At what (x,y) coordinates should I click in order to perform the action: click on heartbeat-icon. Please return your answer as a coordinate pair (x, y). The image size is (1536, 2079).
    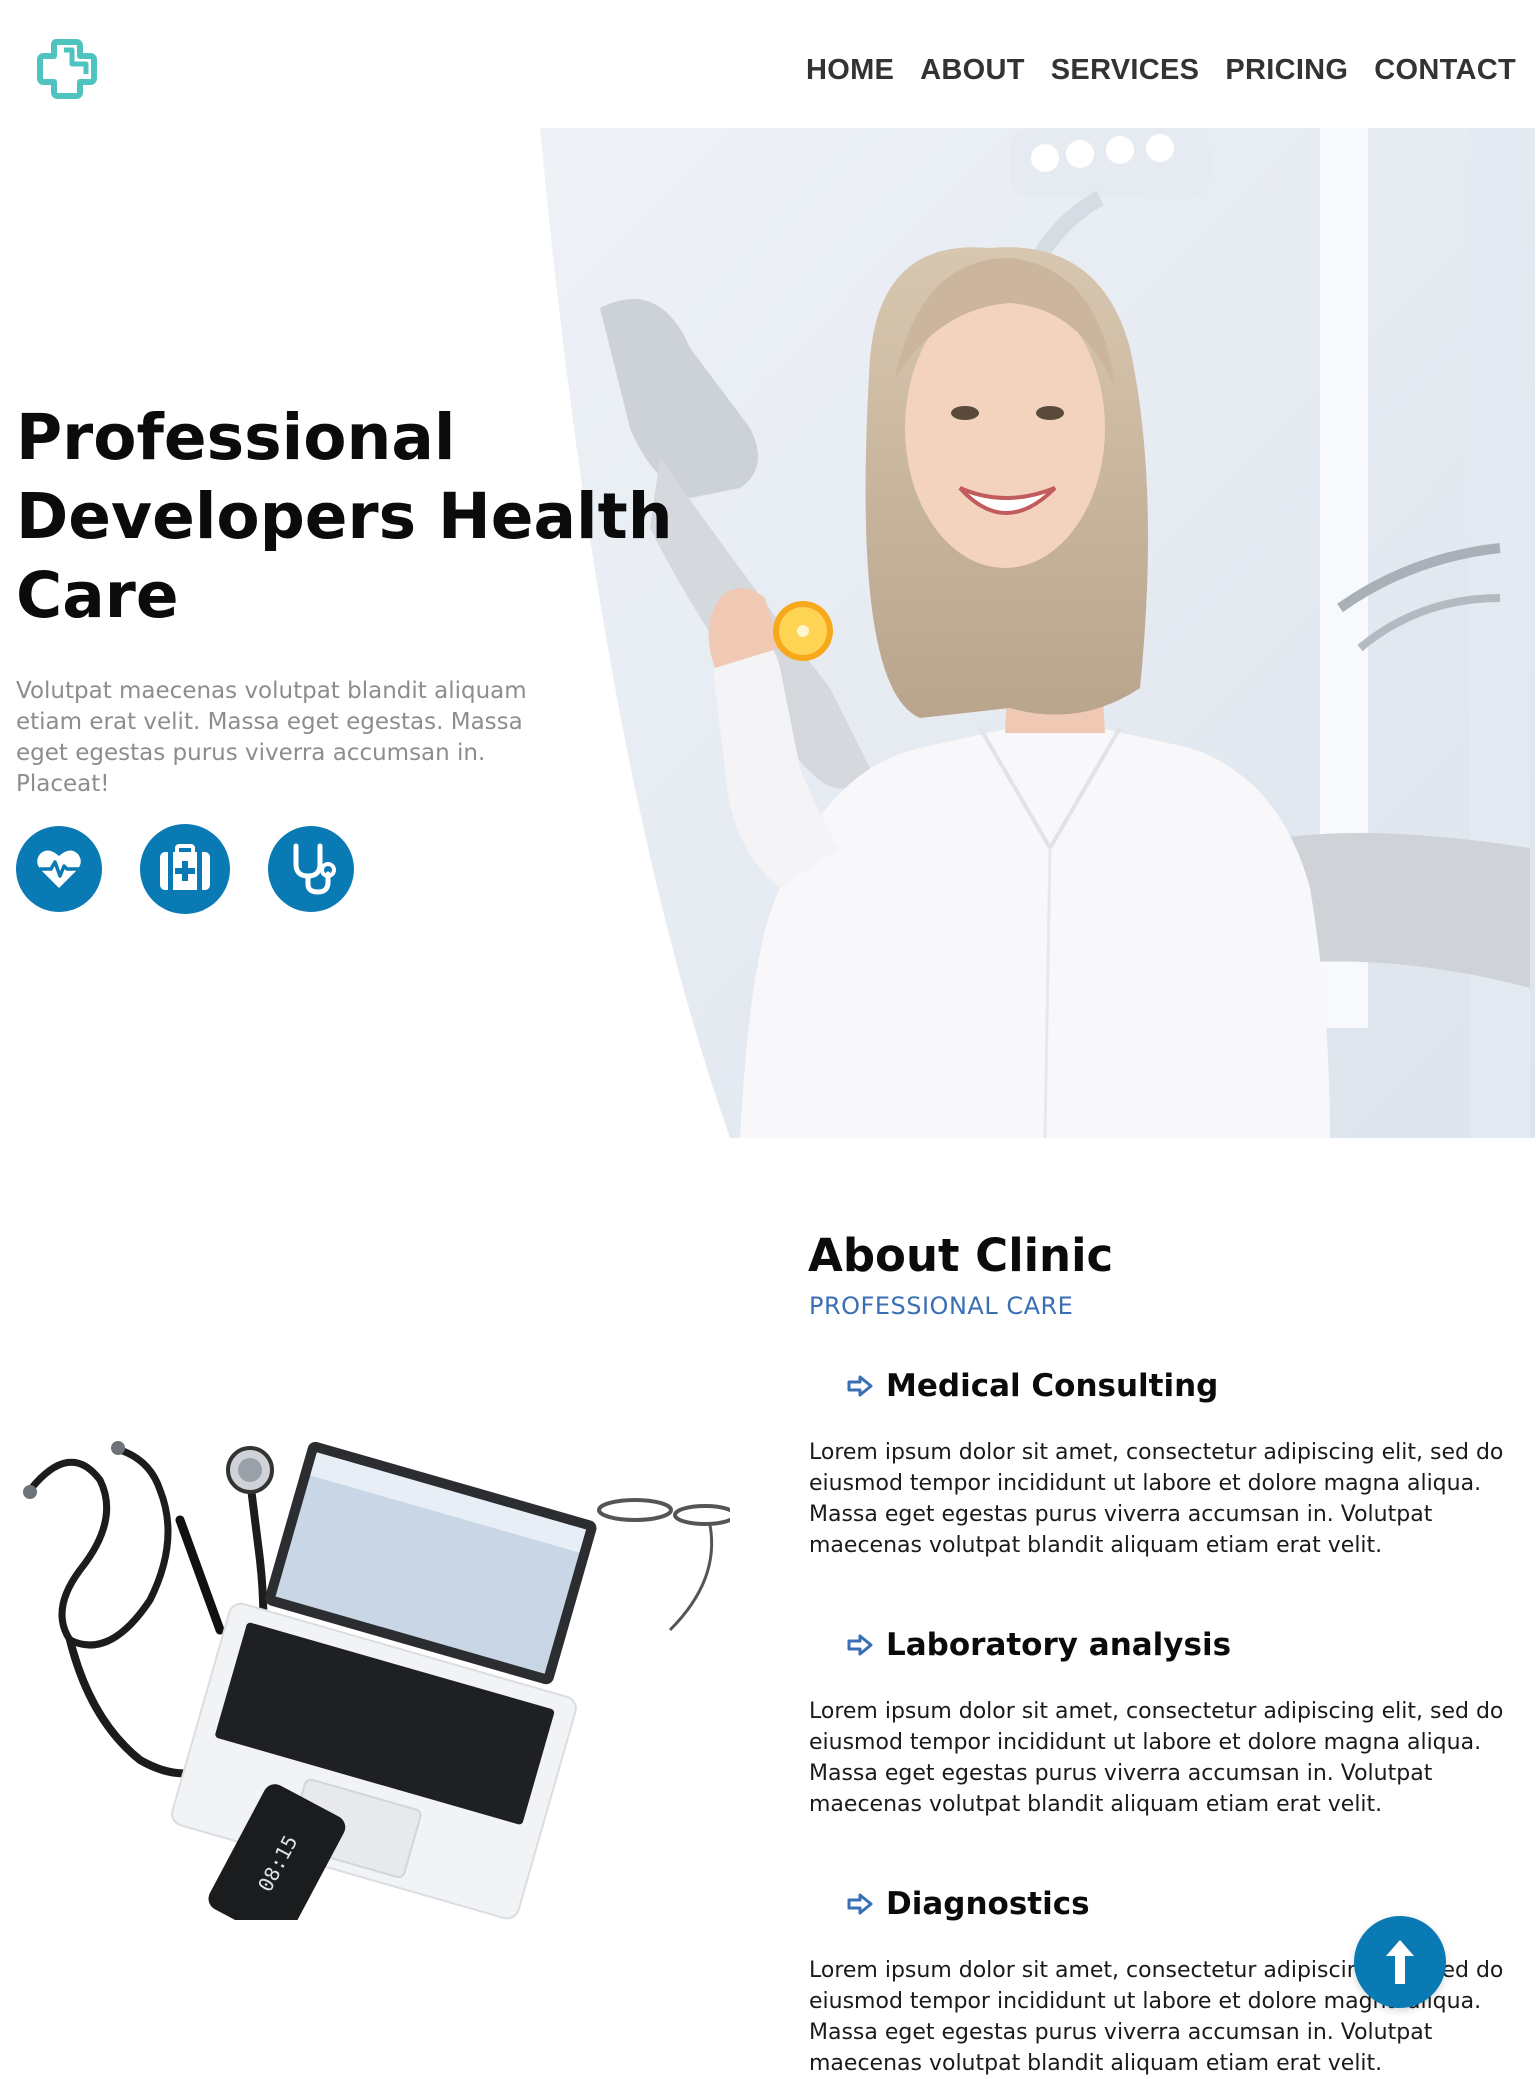
    Looking at the image, I should click on (59, 869).